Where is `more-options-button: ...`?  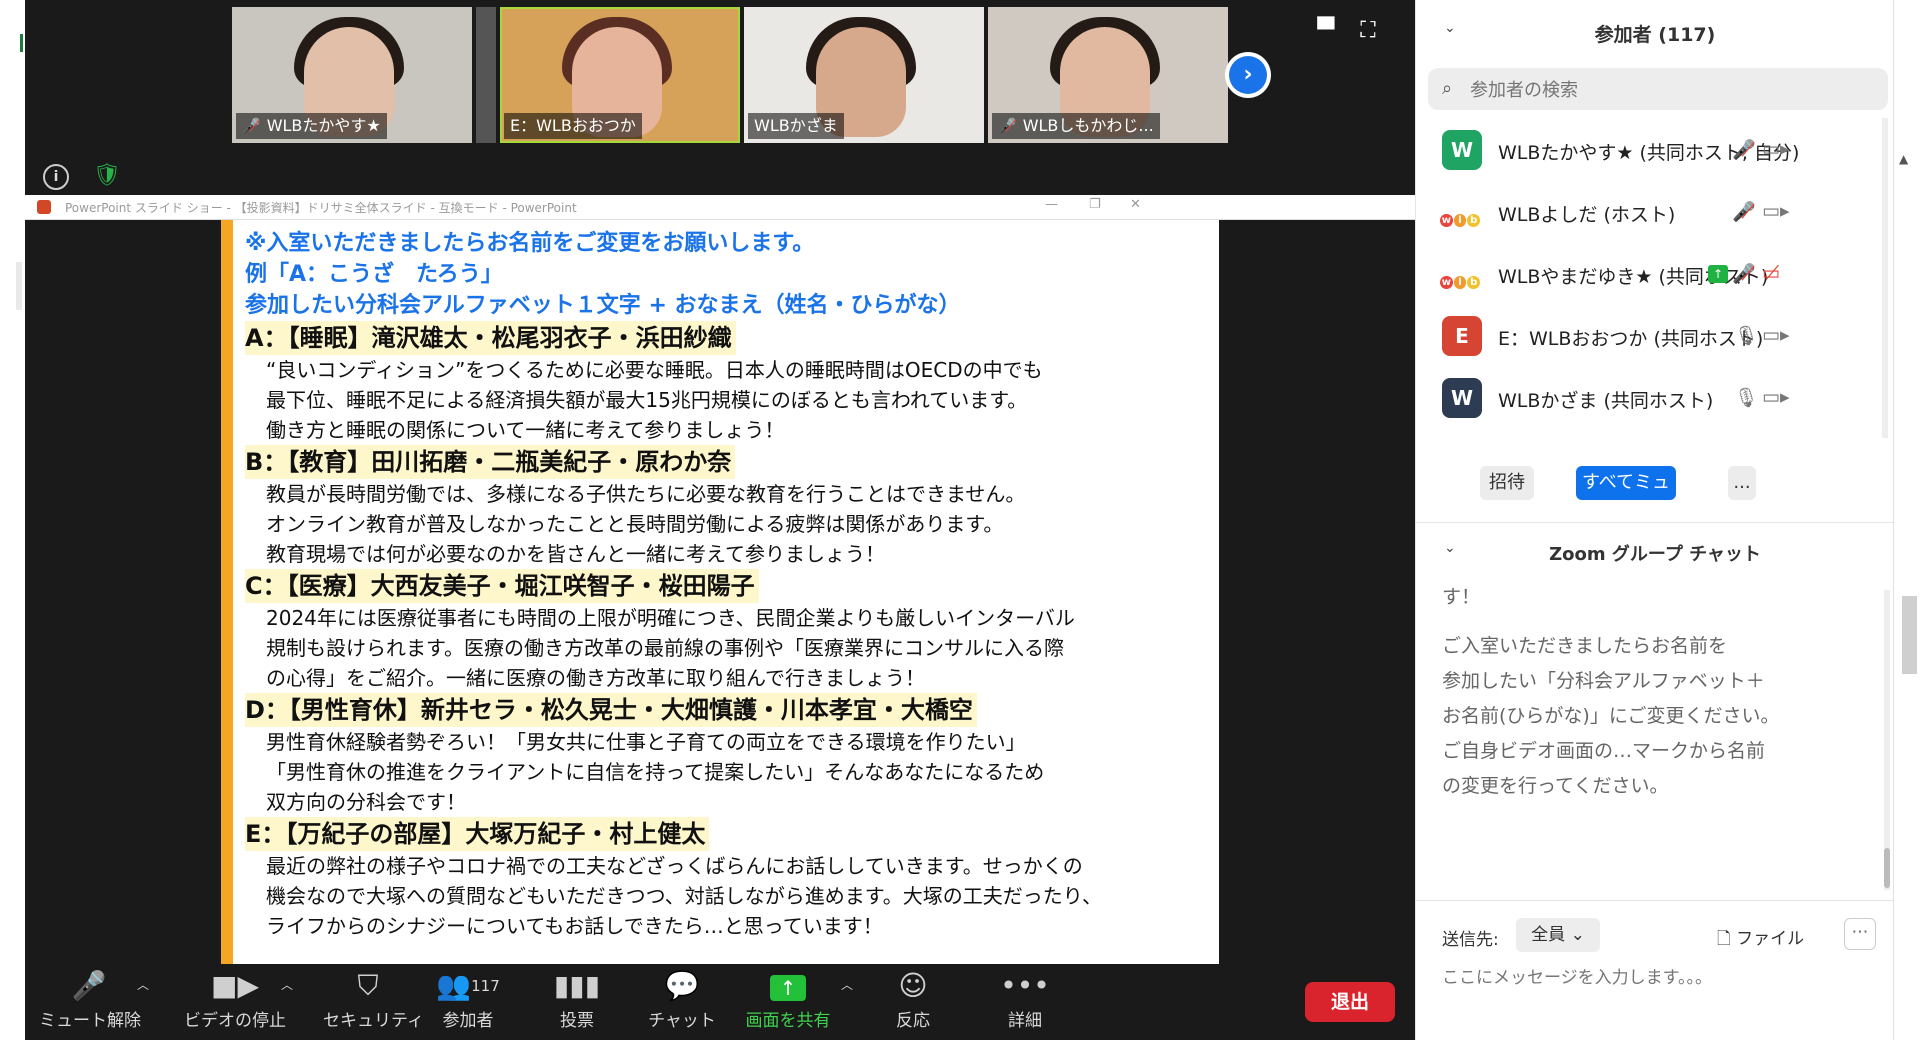 more-options-button: ... is located at coordinates (1742, 483).